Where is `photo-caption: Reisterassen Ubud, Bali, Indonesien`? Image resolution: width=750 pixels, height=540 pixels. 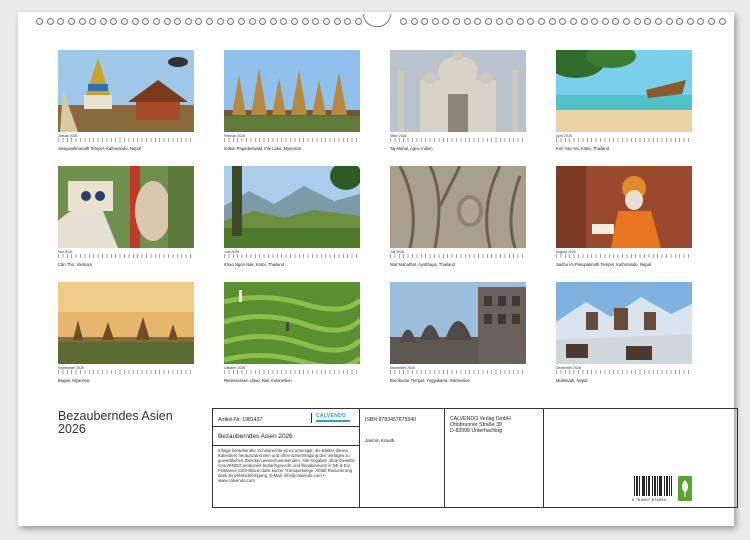
photo-caption: Reisterassen Ubud, Bali, Indonesien is located at coordinates (258, 380).